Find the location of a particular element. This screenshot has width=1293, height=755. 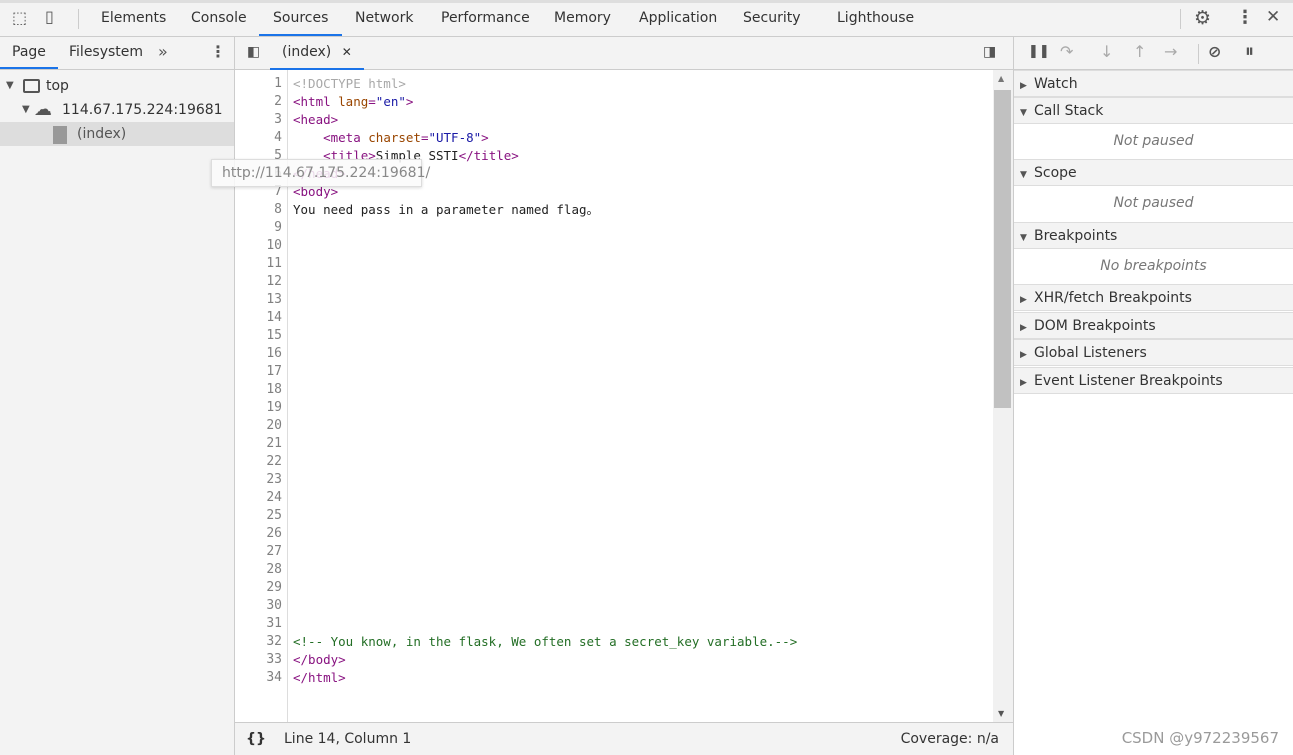

line-number: 33 is located at coordinates (274, 660).